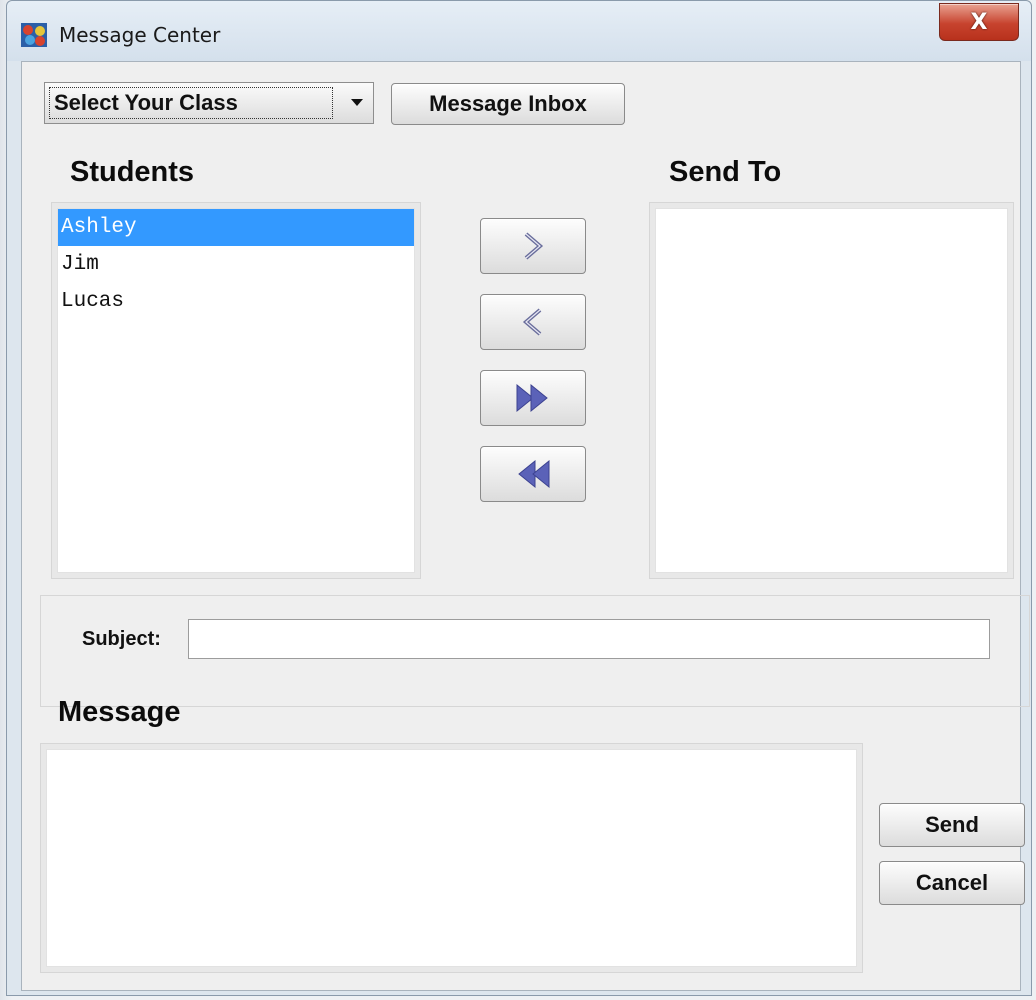 The image size is (1036, 1000). Describe the element at coordinates (236, 227) in the screenshot. I see `list-item: Ashley` at that location.